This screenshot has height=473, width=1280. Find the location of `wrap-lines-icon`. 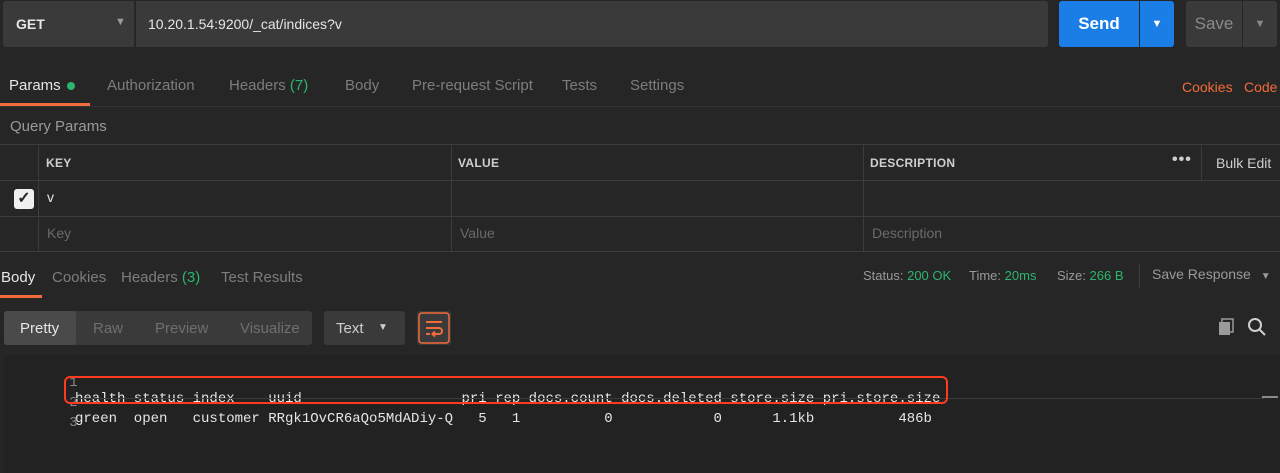

wrap-lines-icon is located at coordinates (434, 328).